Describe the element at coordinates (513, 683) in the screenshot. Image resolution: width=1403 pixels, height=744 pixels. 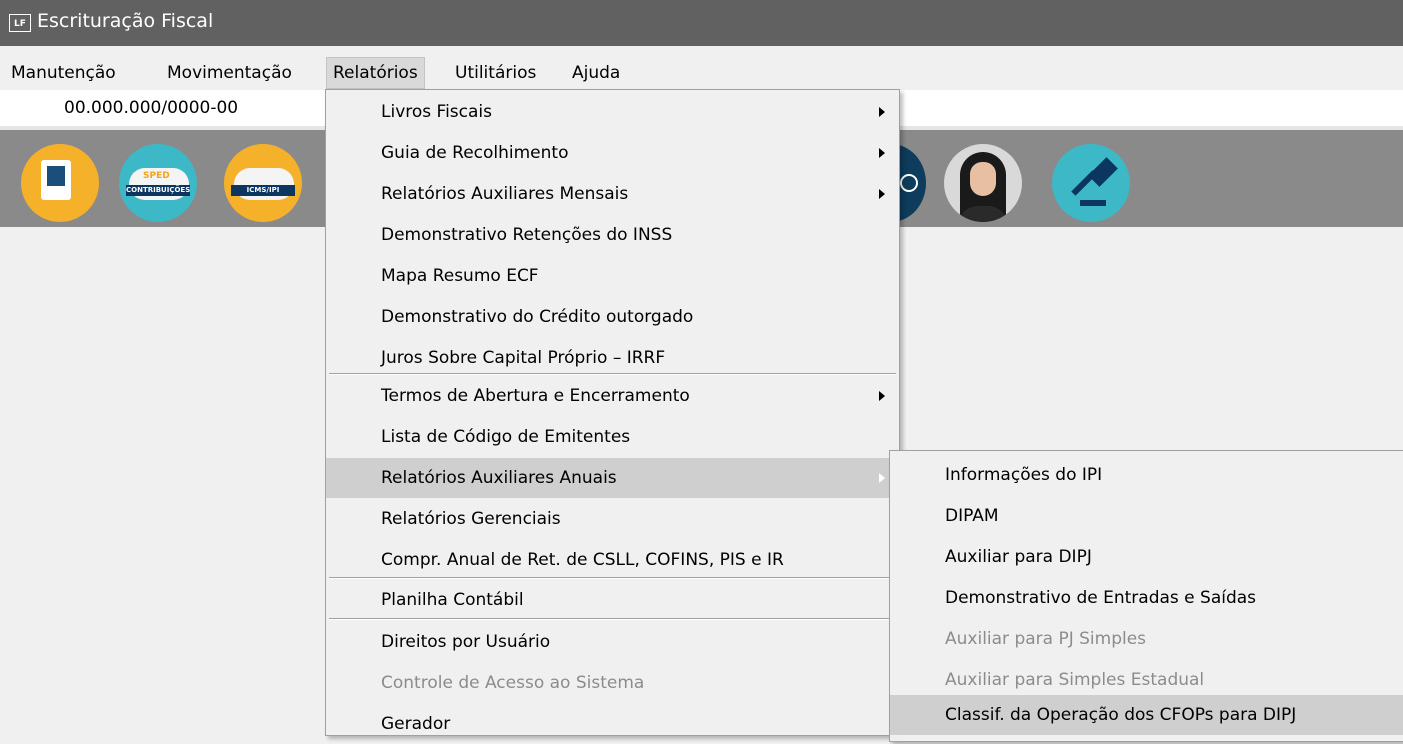
I see `menu-item-controle-acesso: Controle de Acesso ao Sistema` at that location.